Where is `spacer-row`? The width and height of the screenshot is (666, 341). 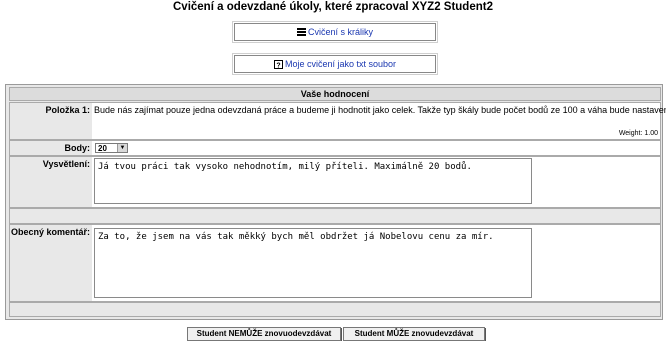
spacer-row is located at coordinates (335, 216).